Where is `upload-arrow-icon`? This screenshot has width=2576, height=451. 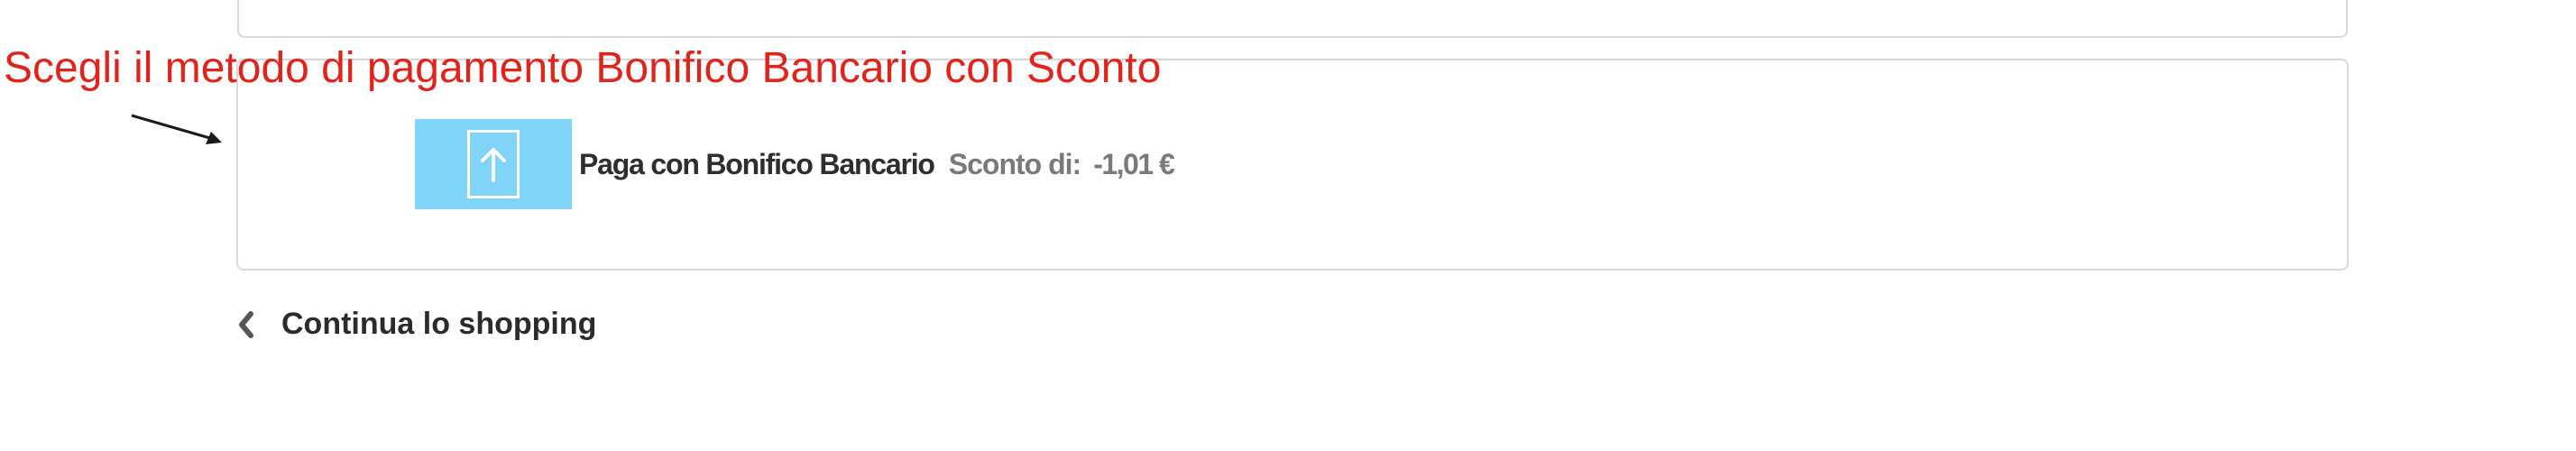
upload-arrow-icon is located at coordinates (494, 164).